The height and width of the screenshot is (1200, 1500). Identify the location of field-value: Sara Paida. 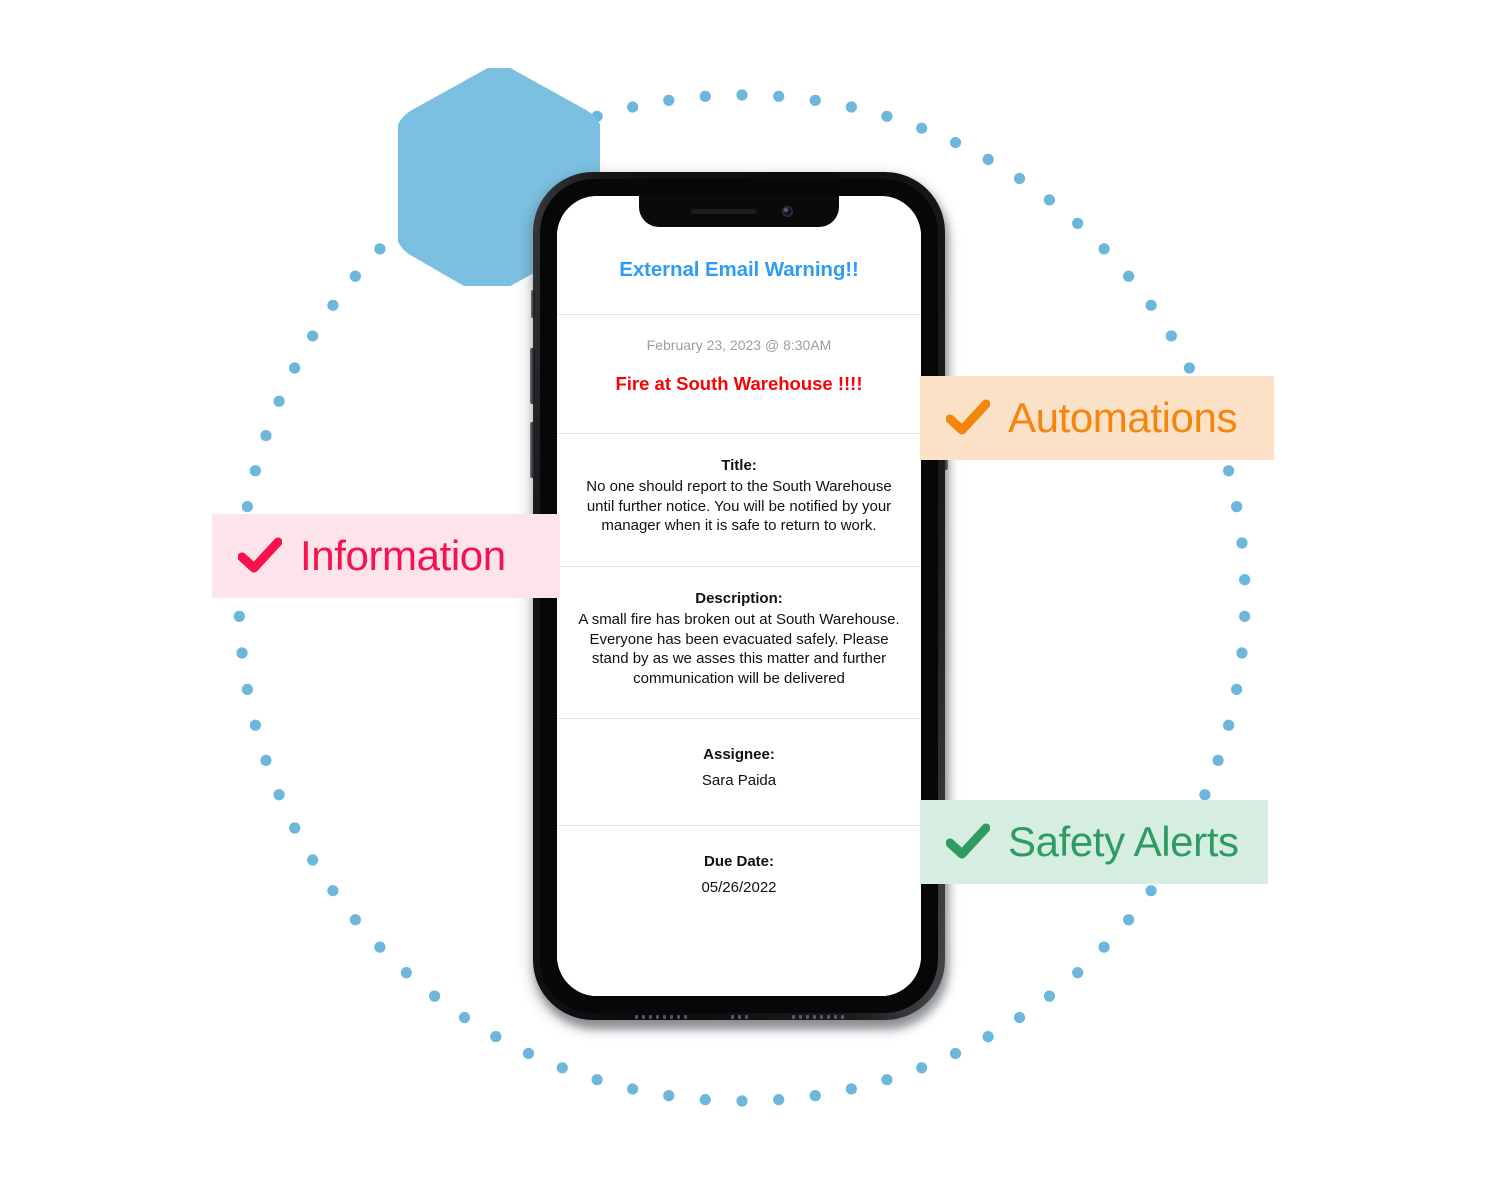
(739, 781).